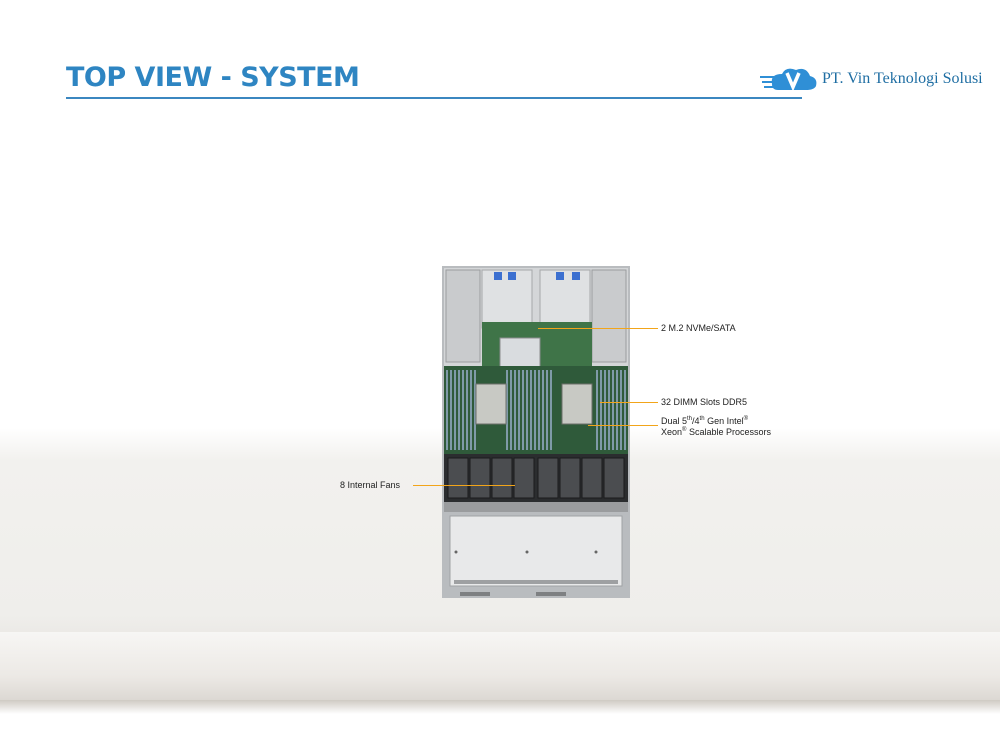  What do you see at coordinates (623, 425) in the screenshot?
I see `cpu-leader-line` at bounding box center [623, 425].